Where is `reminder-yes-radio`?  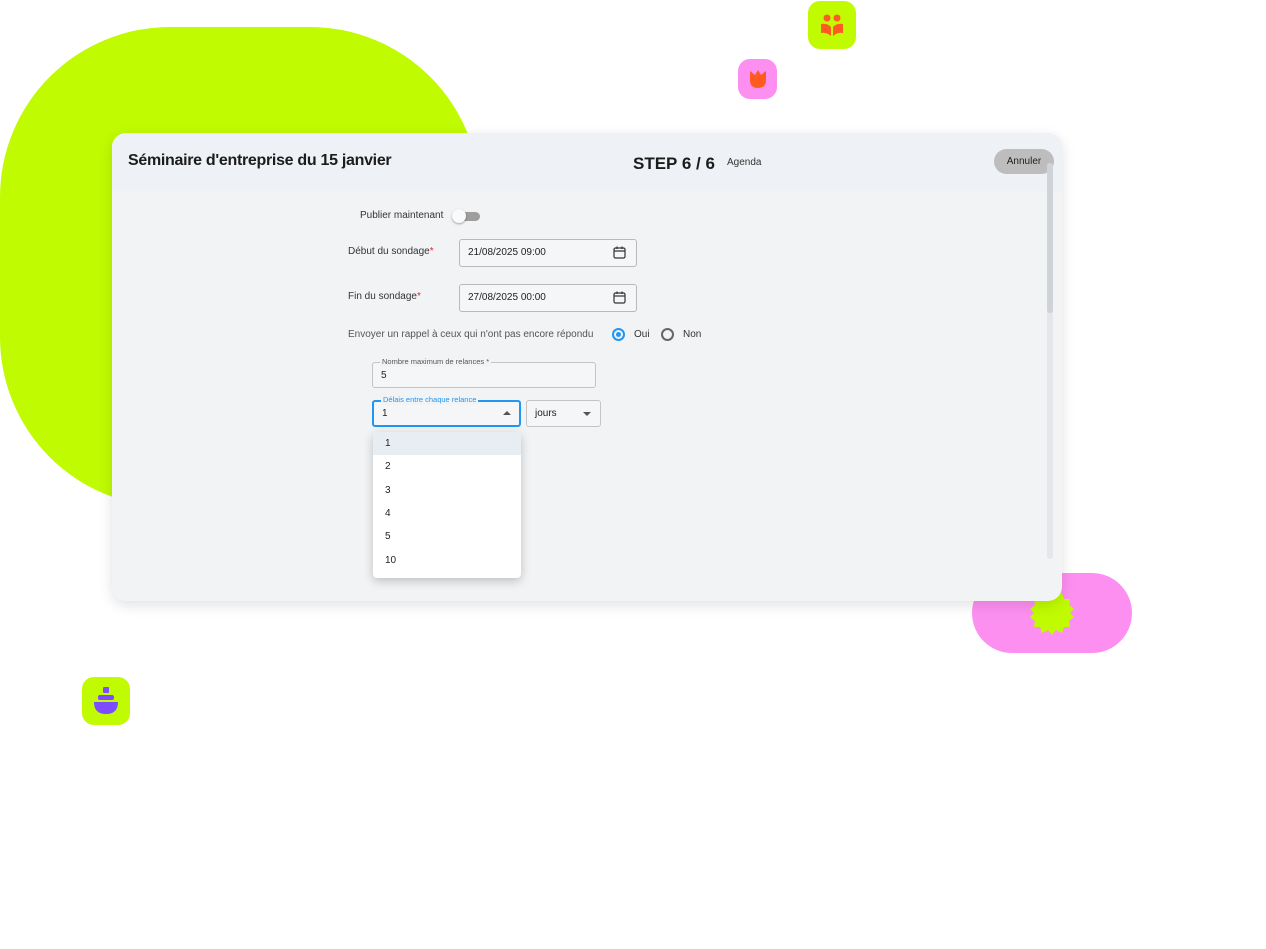
reminder-yes-radio is located at coordinates (618, 334).